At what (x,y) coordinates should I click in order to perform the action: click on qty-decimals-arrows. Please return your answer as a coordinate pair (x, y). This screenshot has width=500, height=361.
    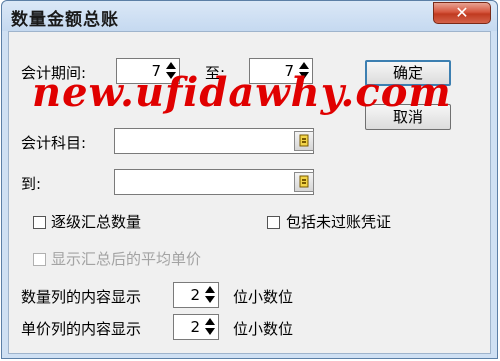
    Looking at the image, I should click on (210, 295).